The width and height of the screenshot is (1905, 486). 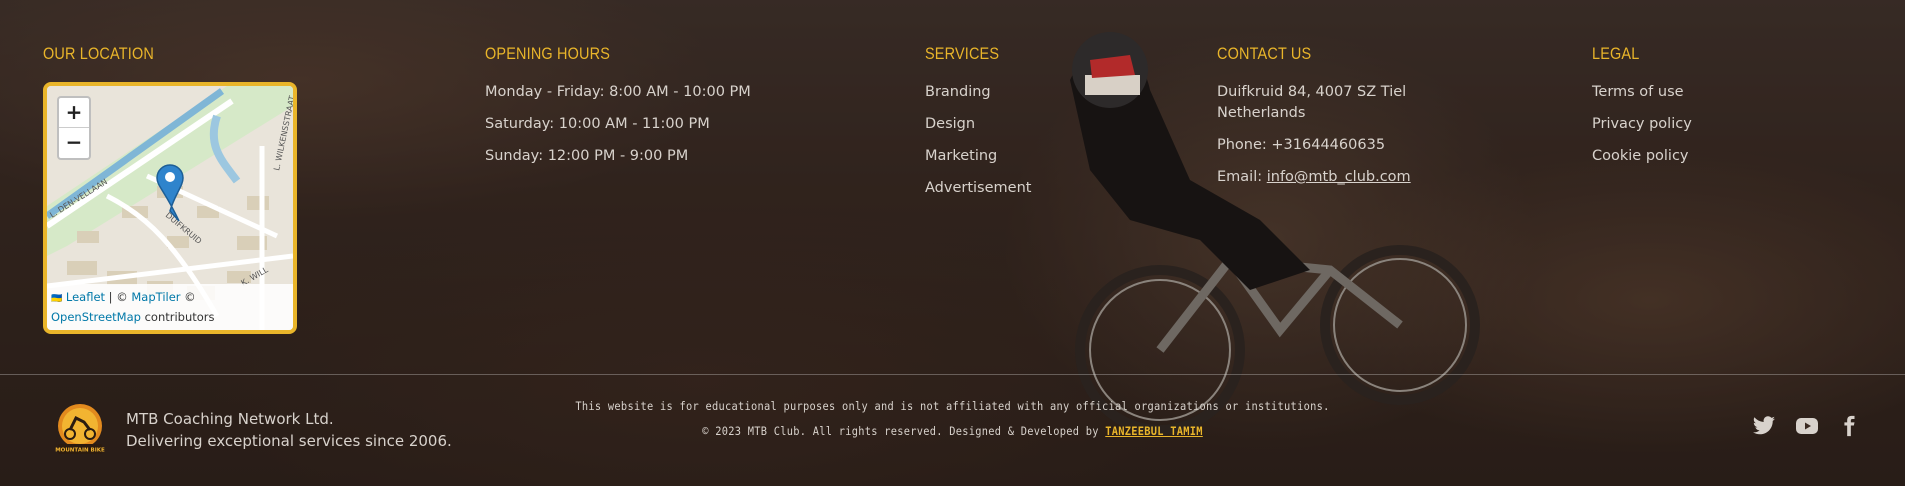 I want to click on contact-address-line2: Netherlands, so click(x=1261, y=113).